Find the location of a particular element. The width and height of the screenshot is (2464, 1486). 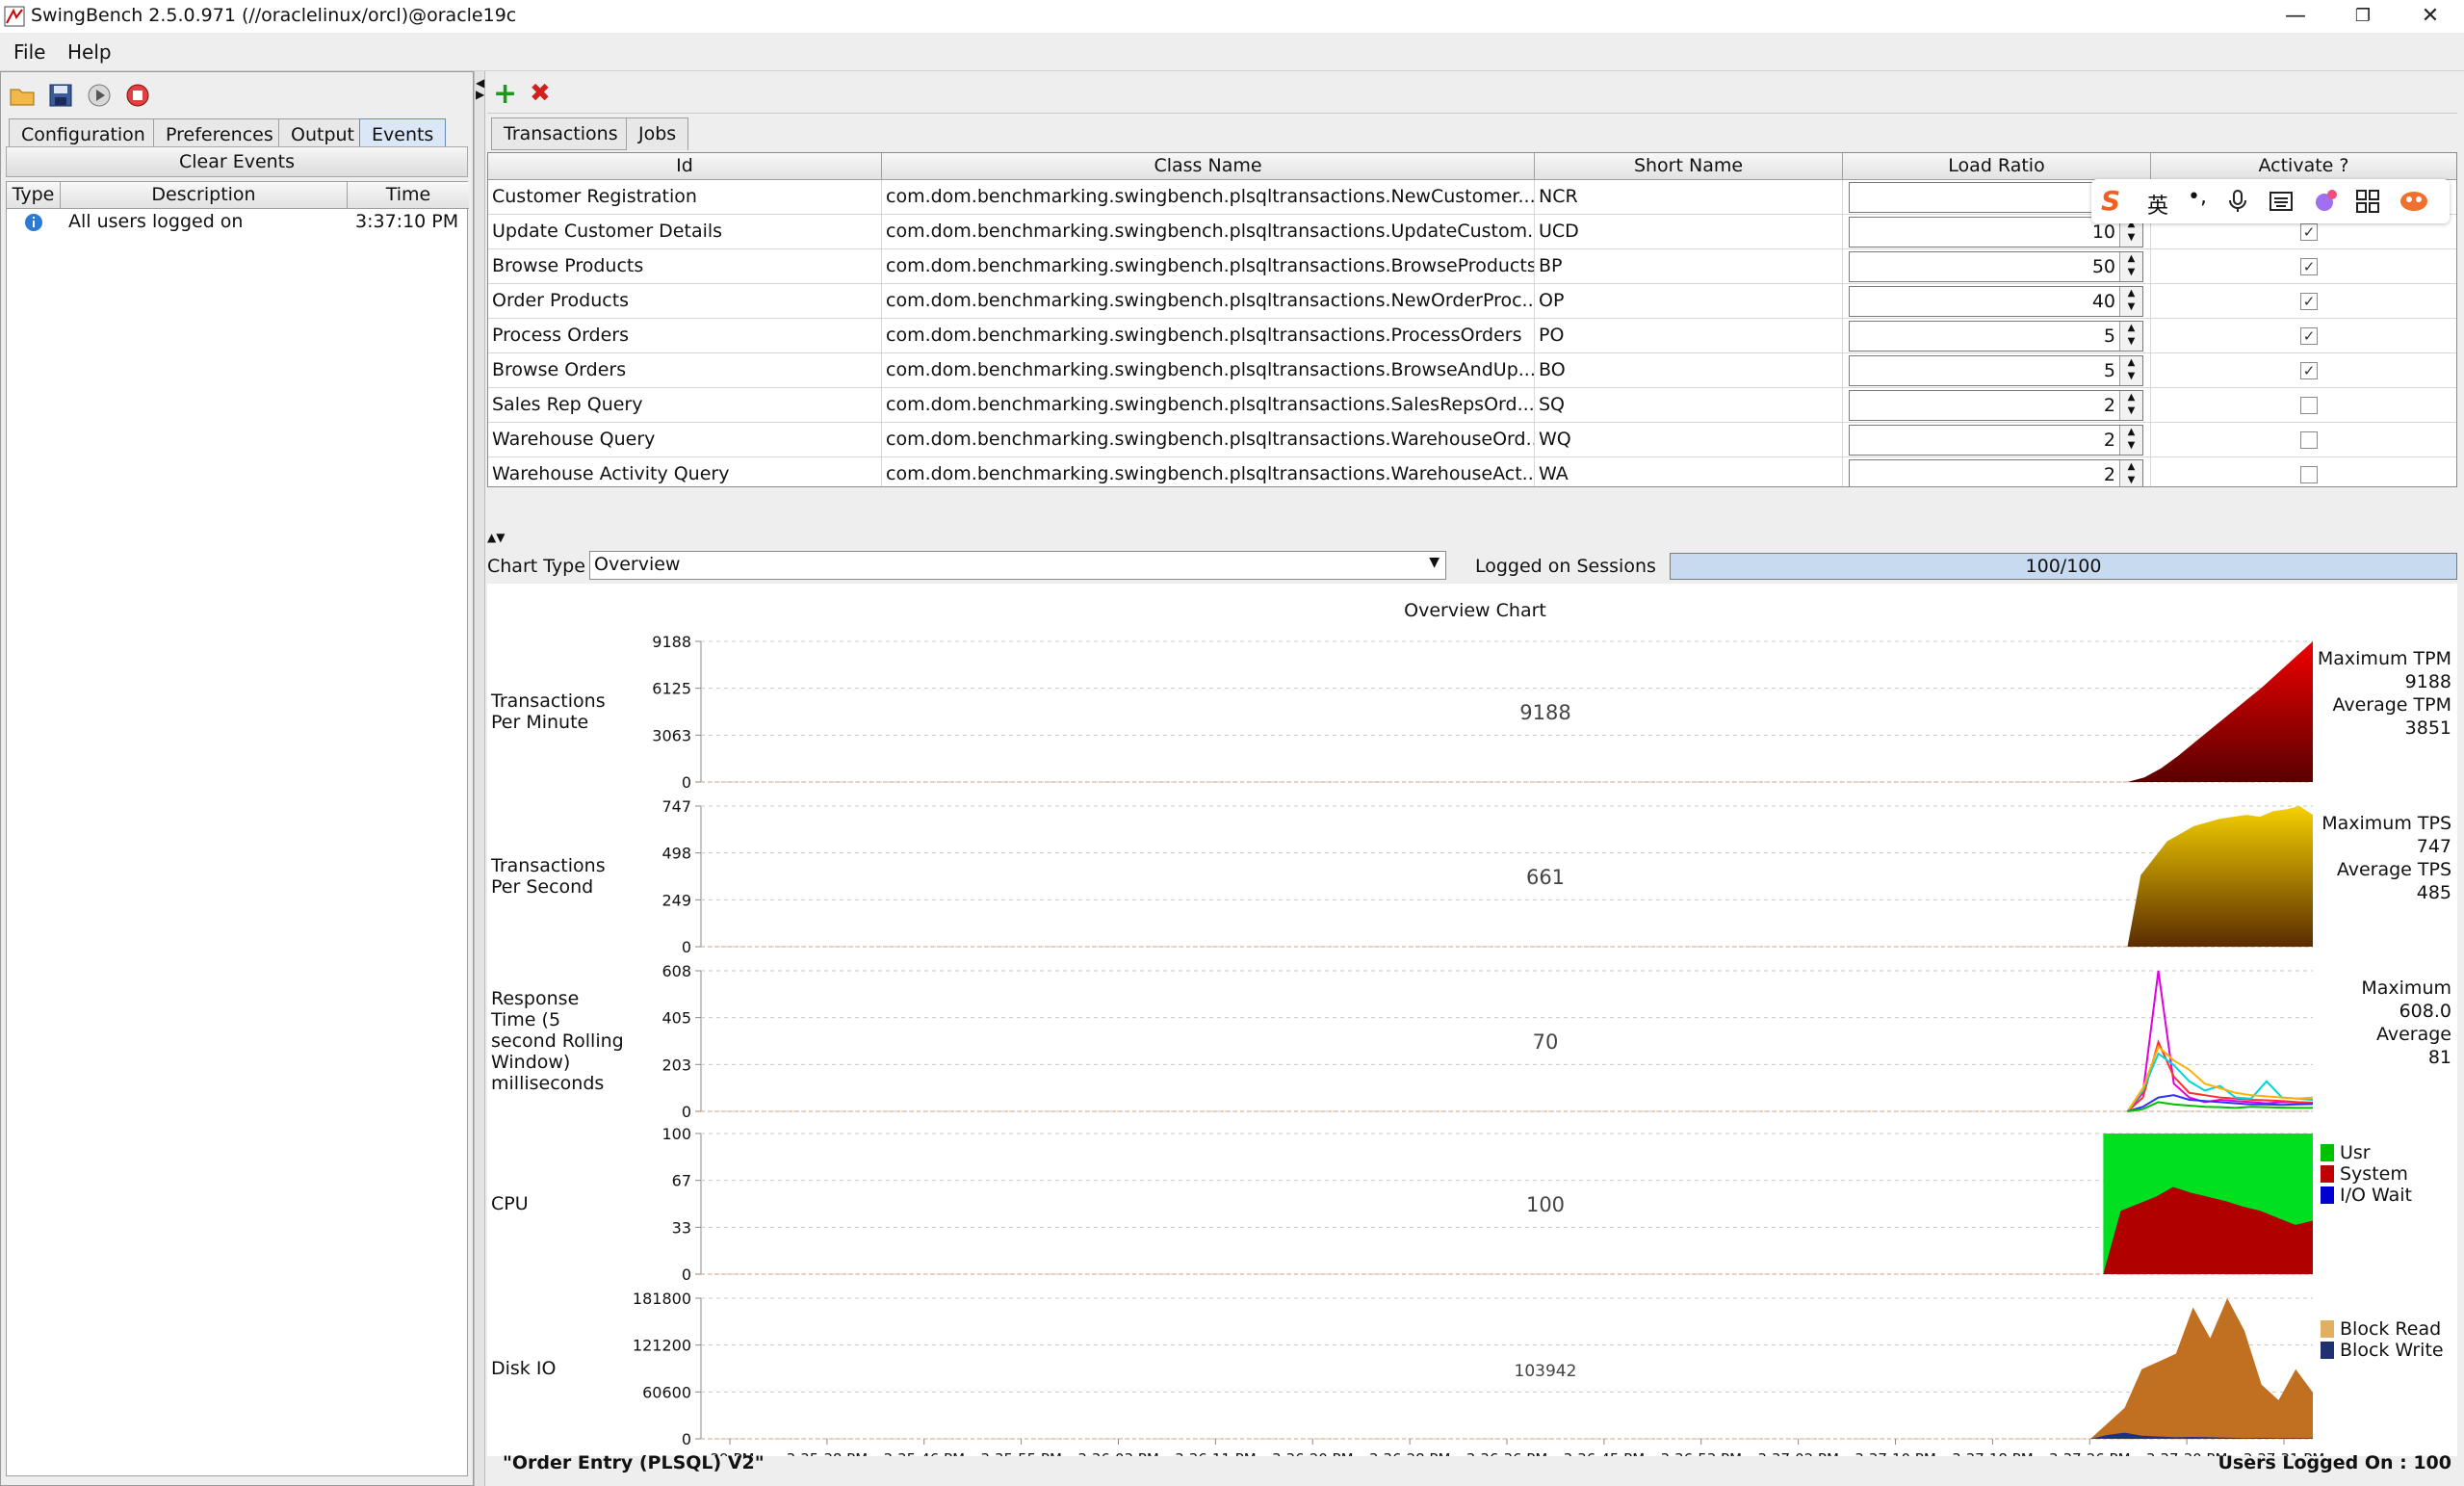

minimize-icon: — is located at coordinates (2295, 16).